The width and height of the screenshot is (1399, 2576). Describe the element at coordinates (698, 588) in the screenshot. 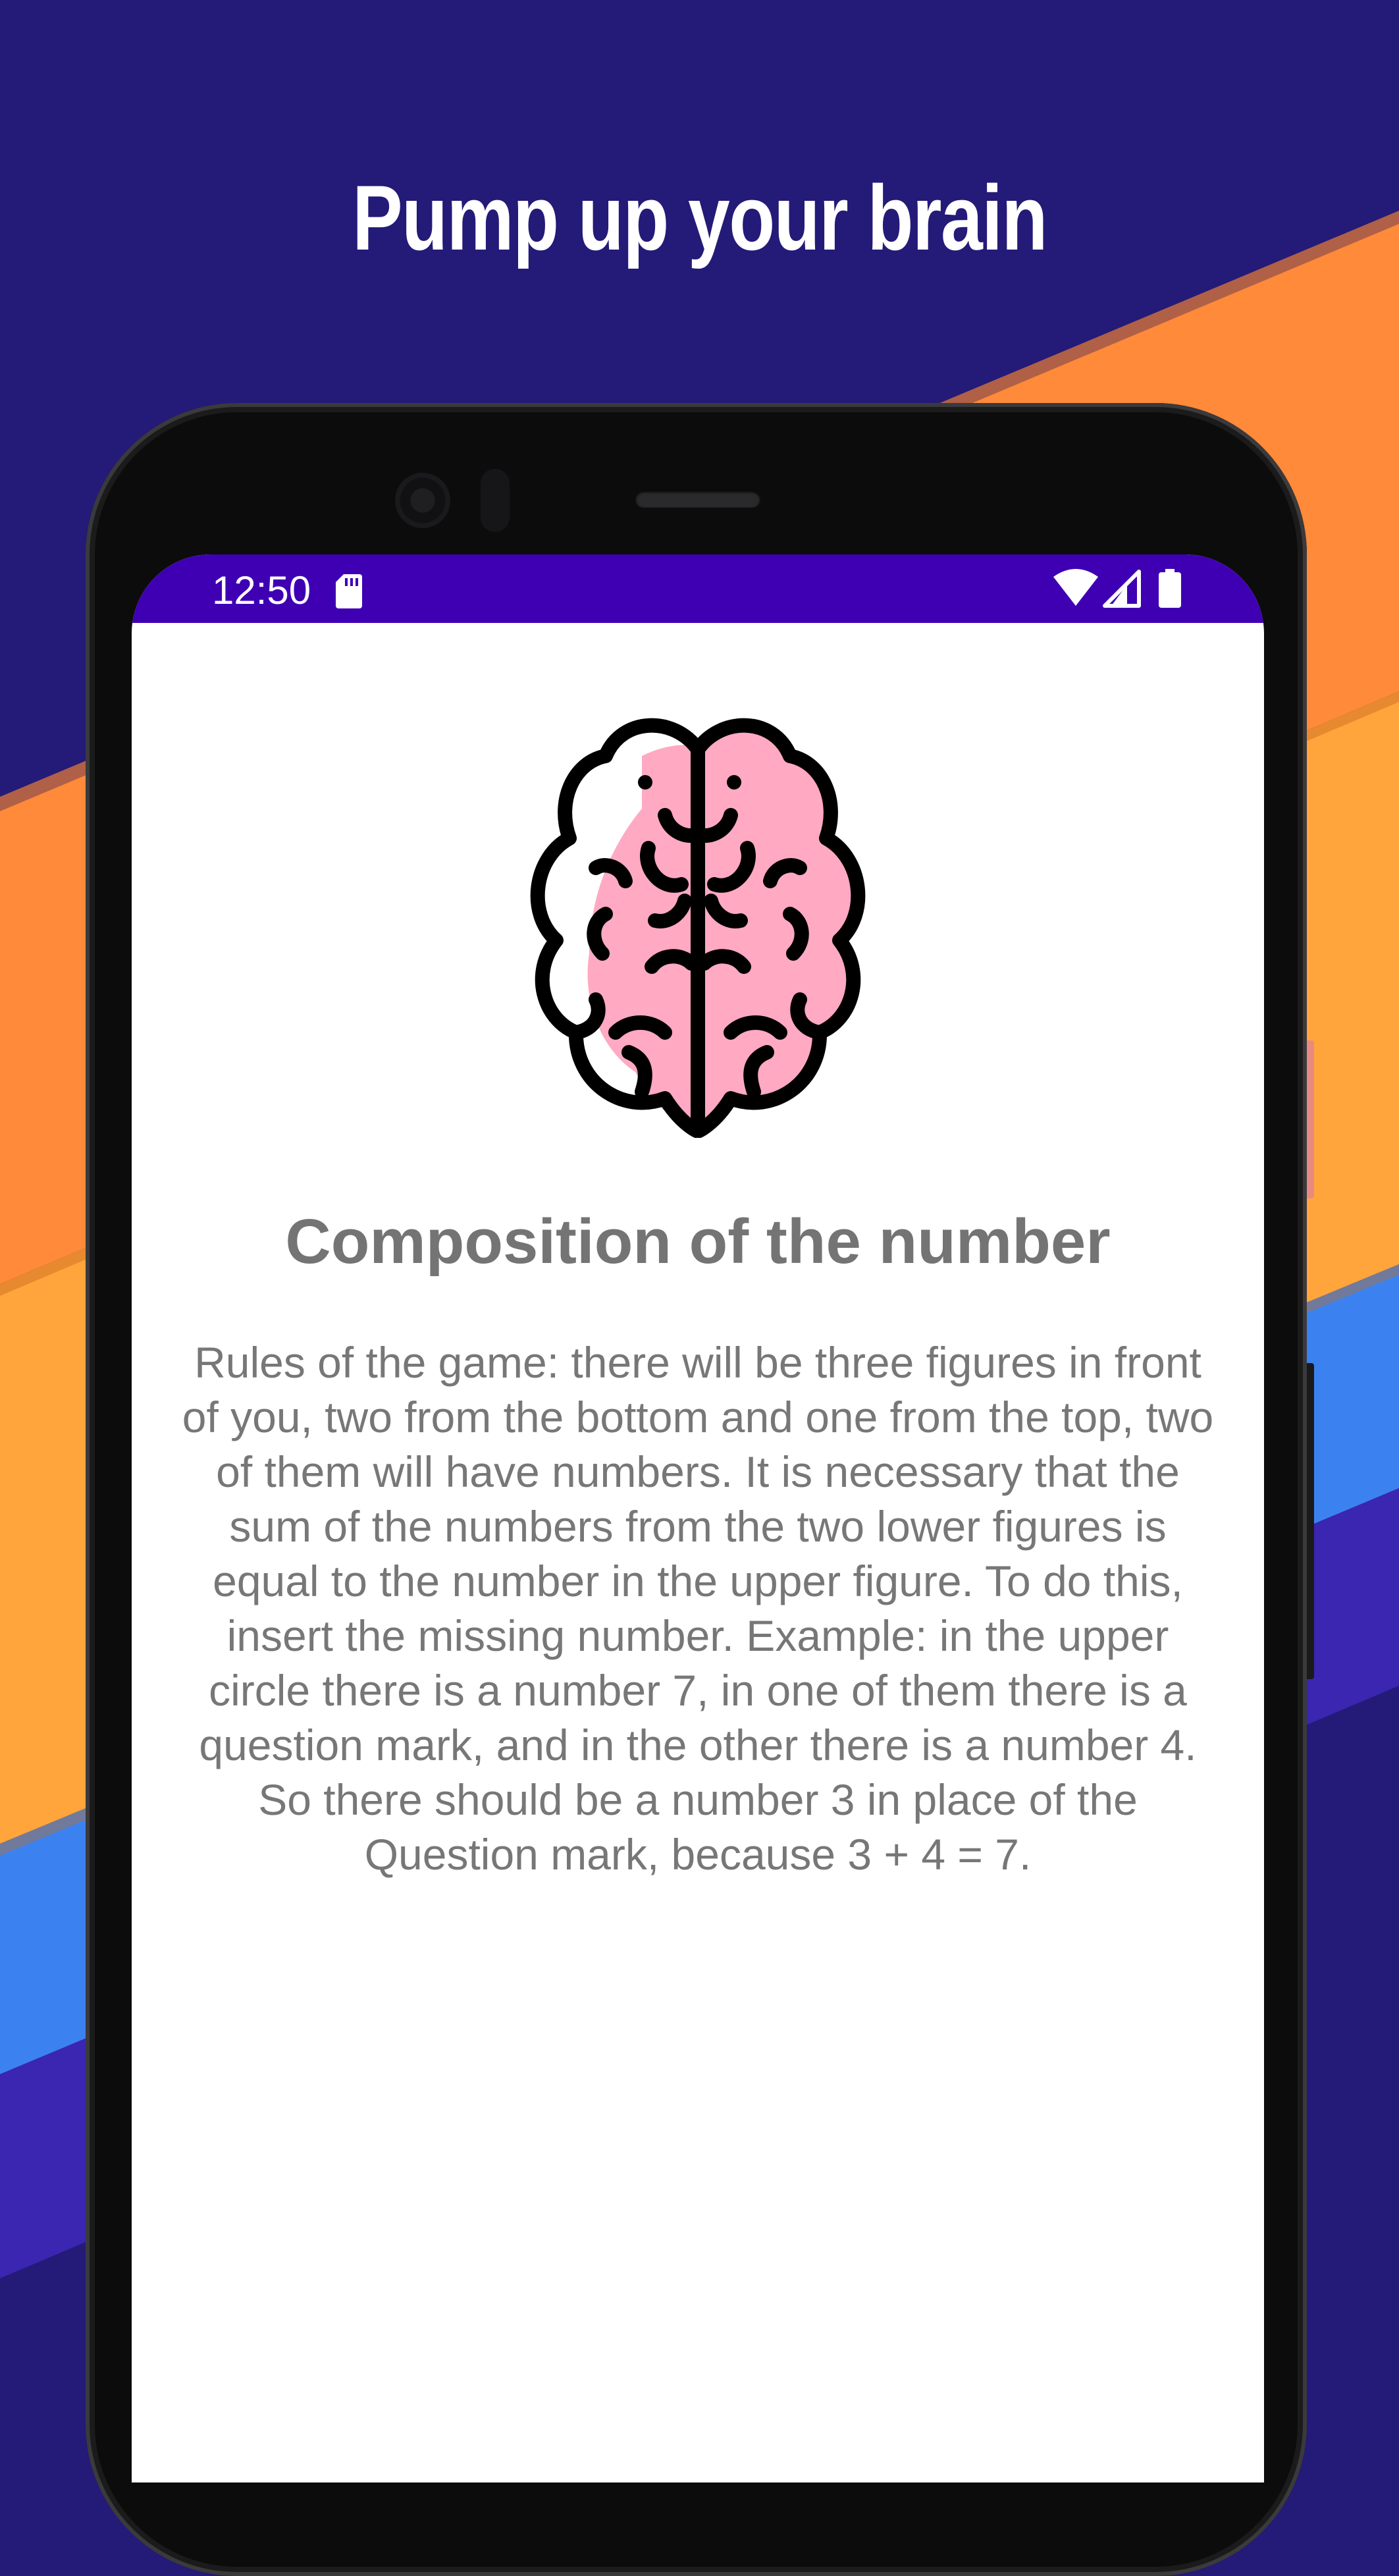

I see `status-bar: 12:50` at that location.